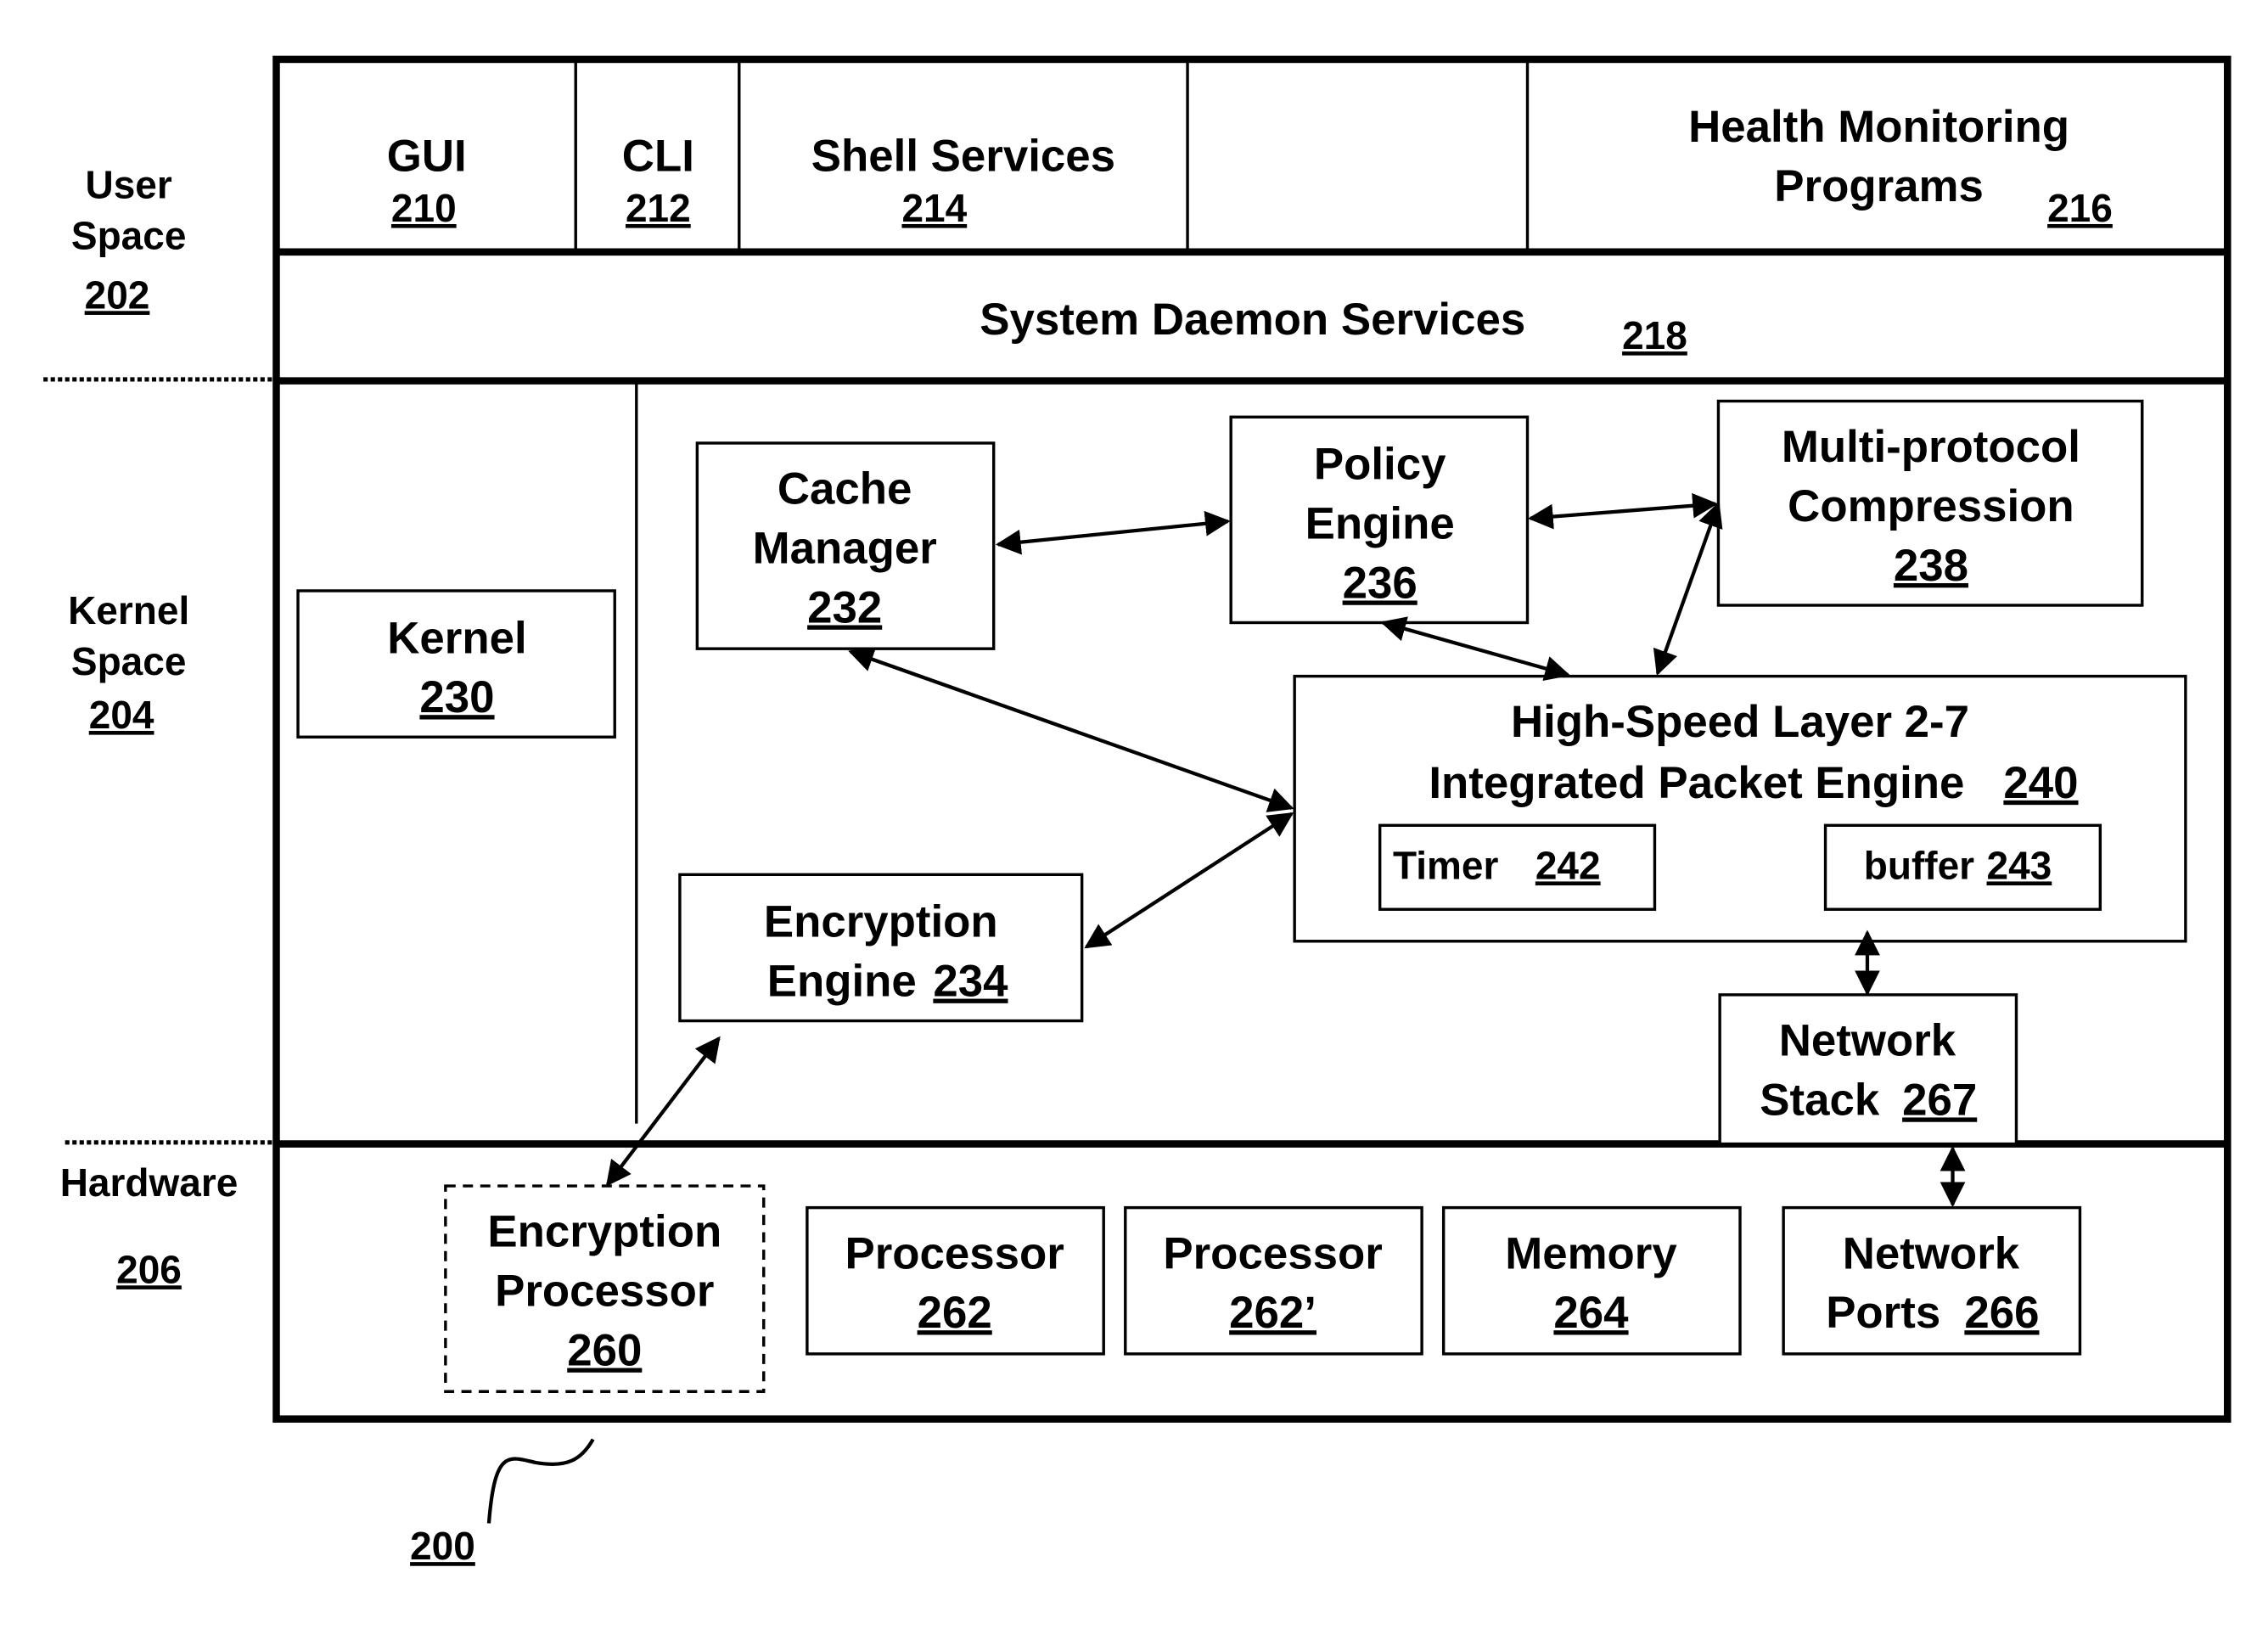 The height and width of the screenshot is (1629, 2268). Describe the element at coordinates (845, 549) in the screenshot. I see `cache-manager-label-line2: Manager` at that location.